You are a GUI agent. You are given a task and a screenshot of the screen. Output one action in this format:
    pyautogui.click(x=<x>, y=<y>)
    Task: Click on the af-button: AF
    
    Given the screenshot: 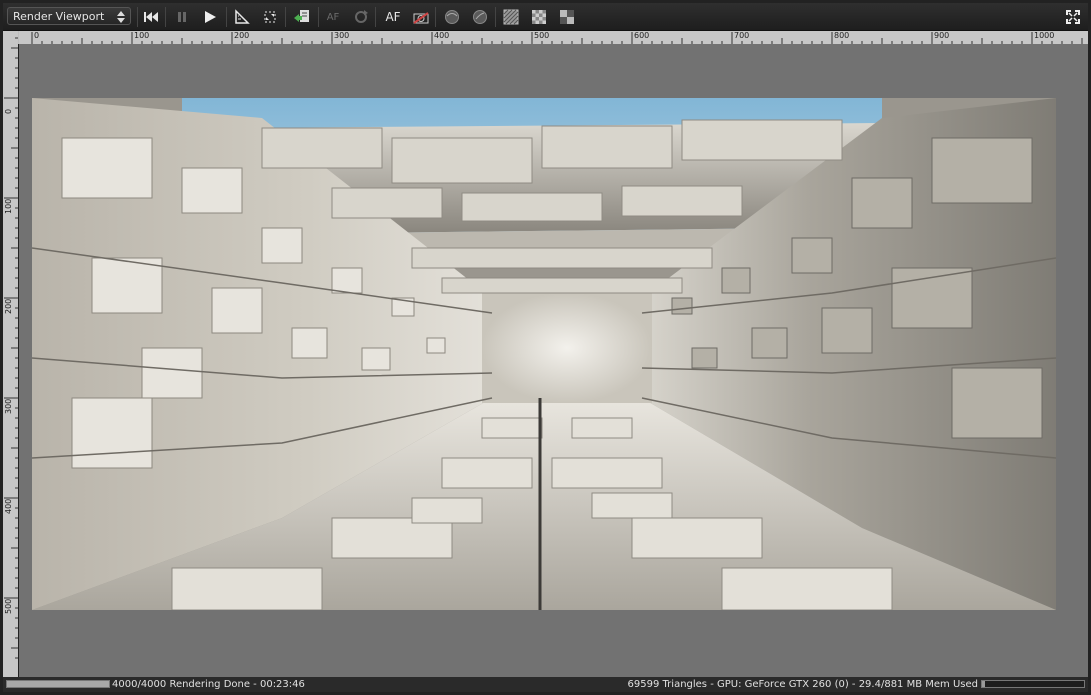 What is the action you would take?
    pyautogui.click(x=393, y=17)
    